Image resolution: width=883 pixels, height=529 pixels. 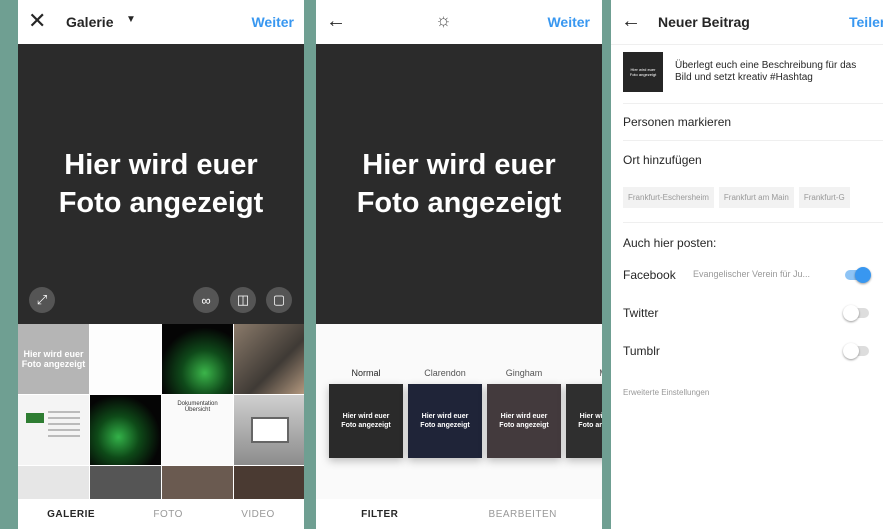 I want to click on screen-icon, so click(x=269, y=430).